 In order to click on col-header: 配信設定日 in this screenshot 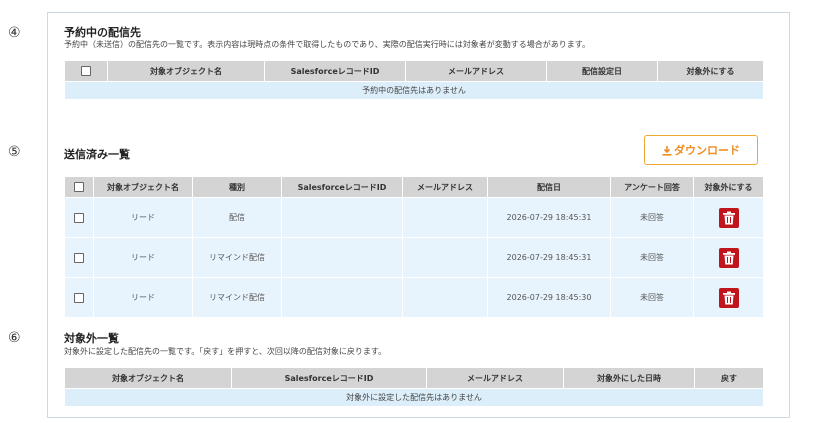, I will do `click(602, 71)`.